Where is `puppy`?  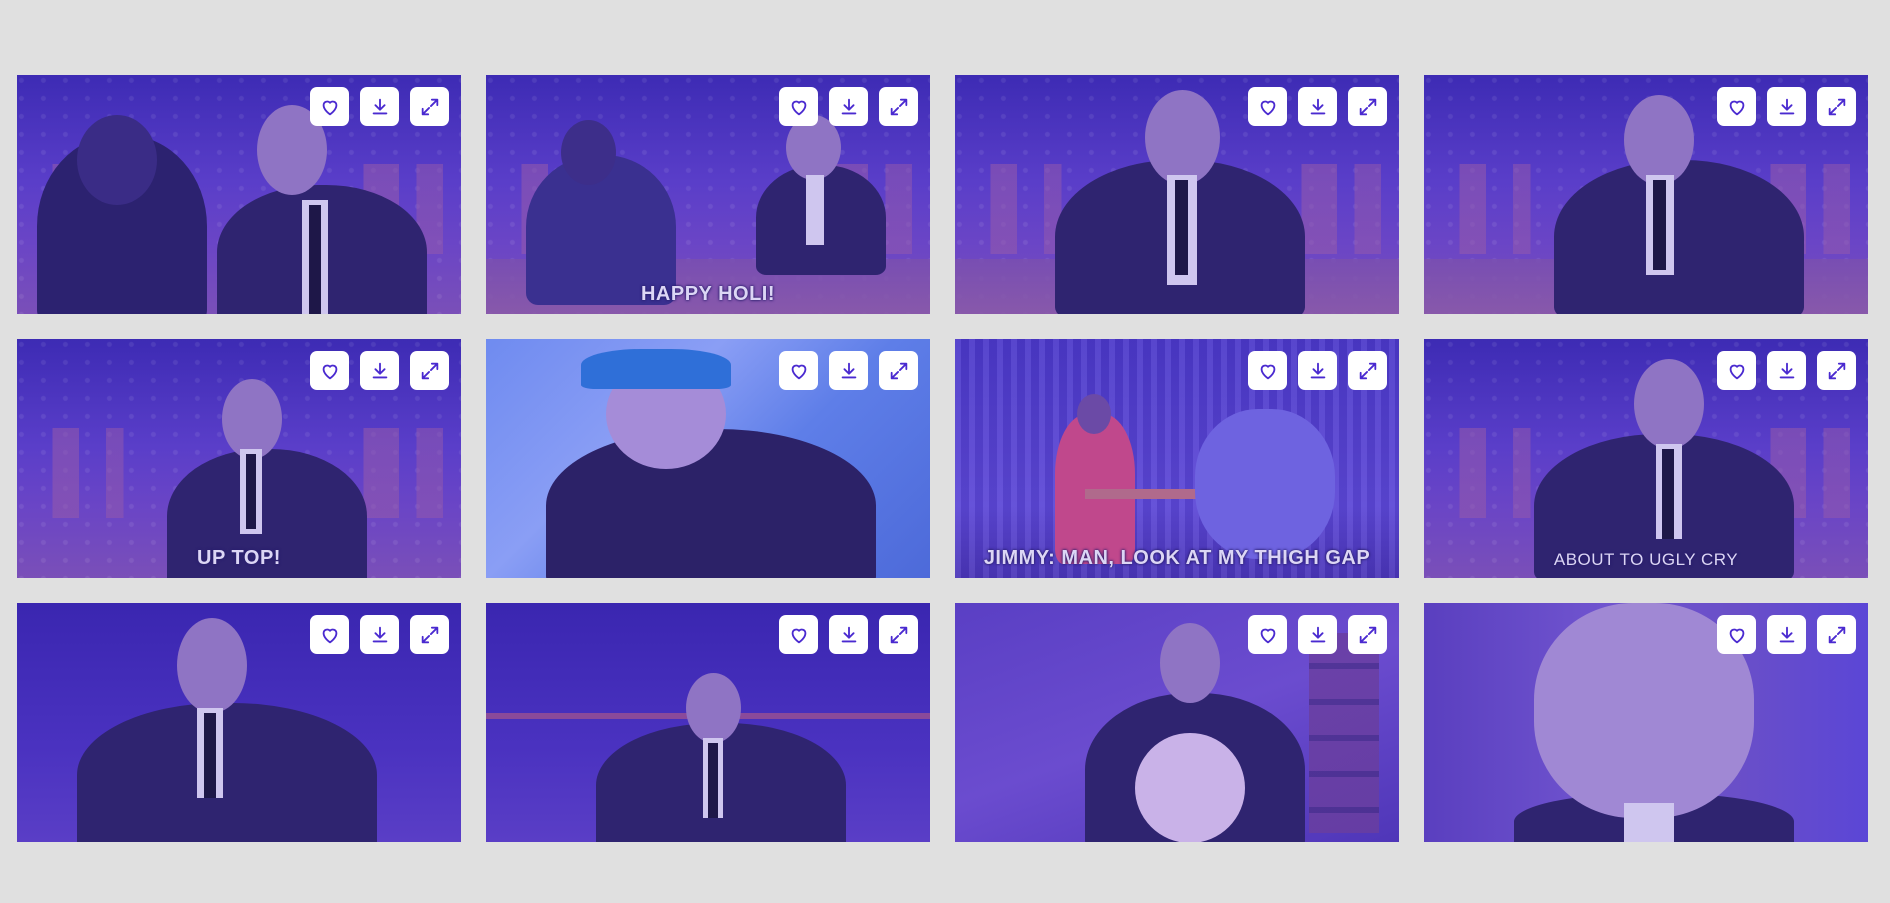 puppy is located at coordinates (1190, 787).